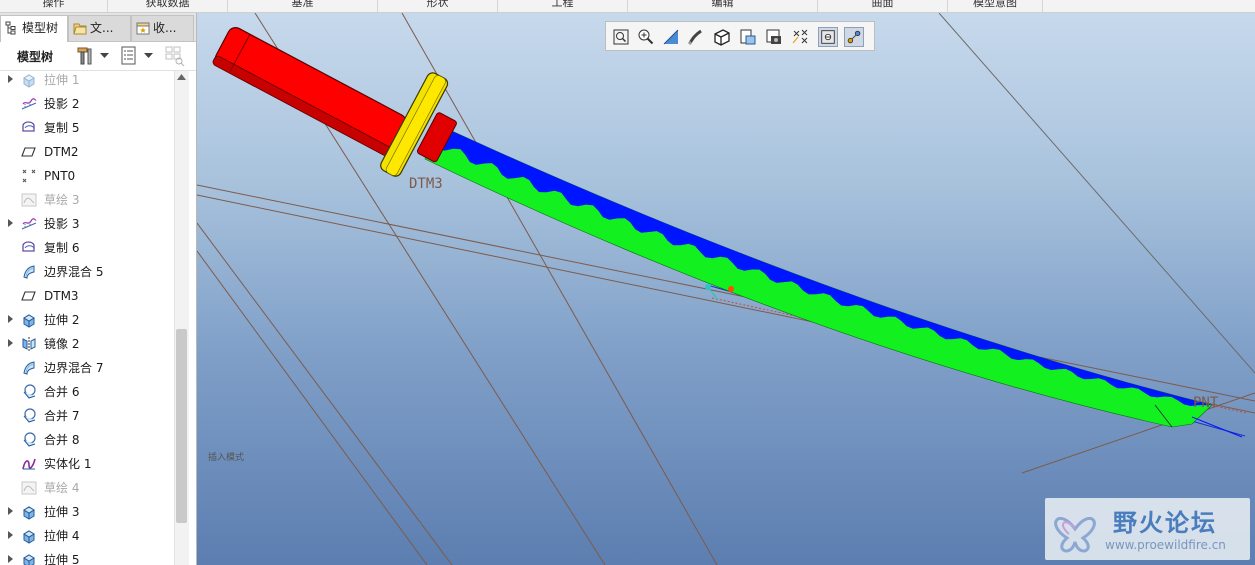  What do you see at coordinates (168, 6) in the screenshot?
I see `ribbon-tab: 获取数据` at bounding box center [168, 6].